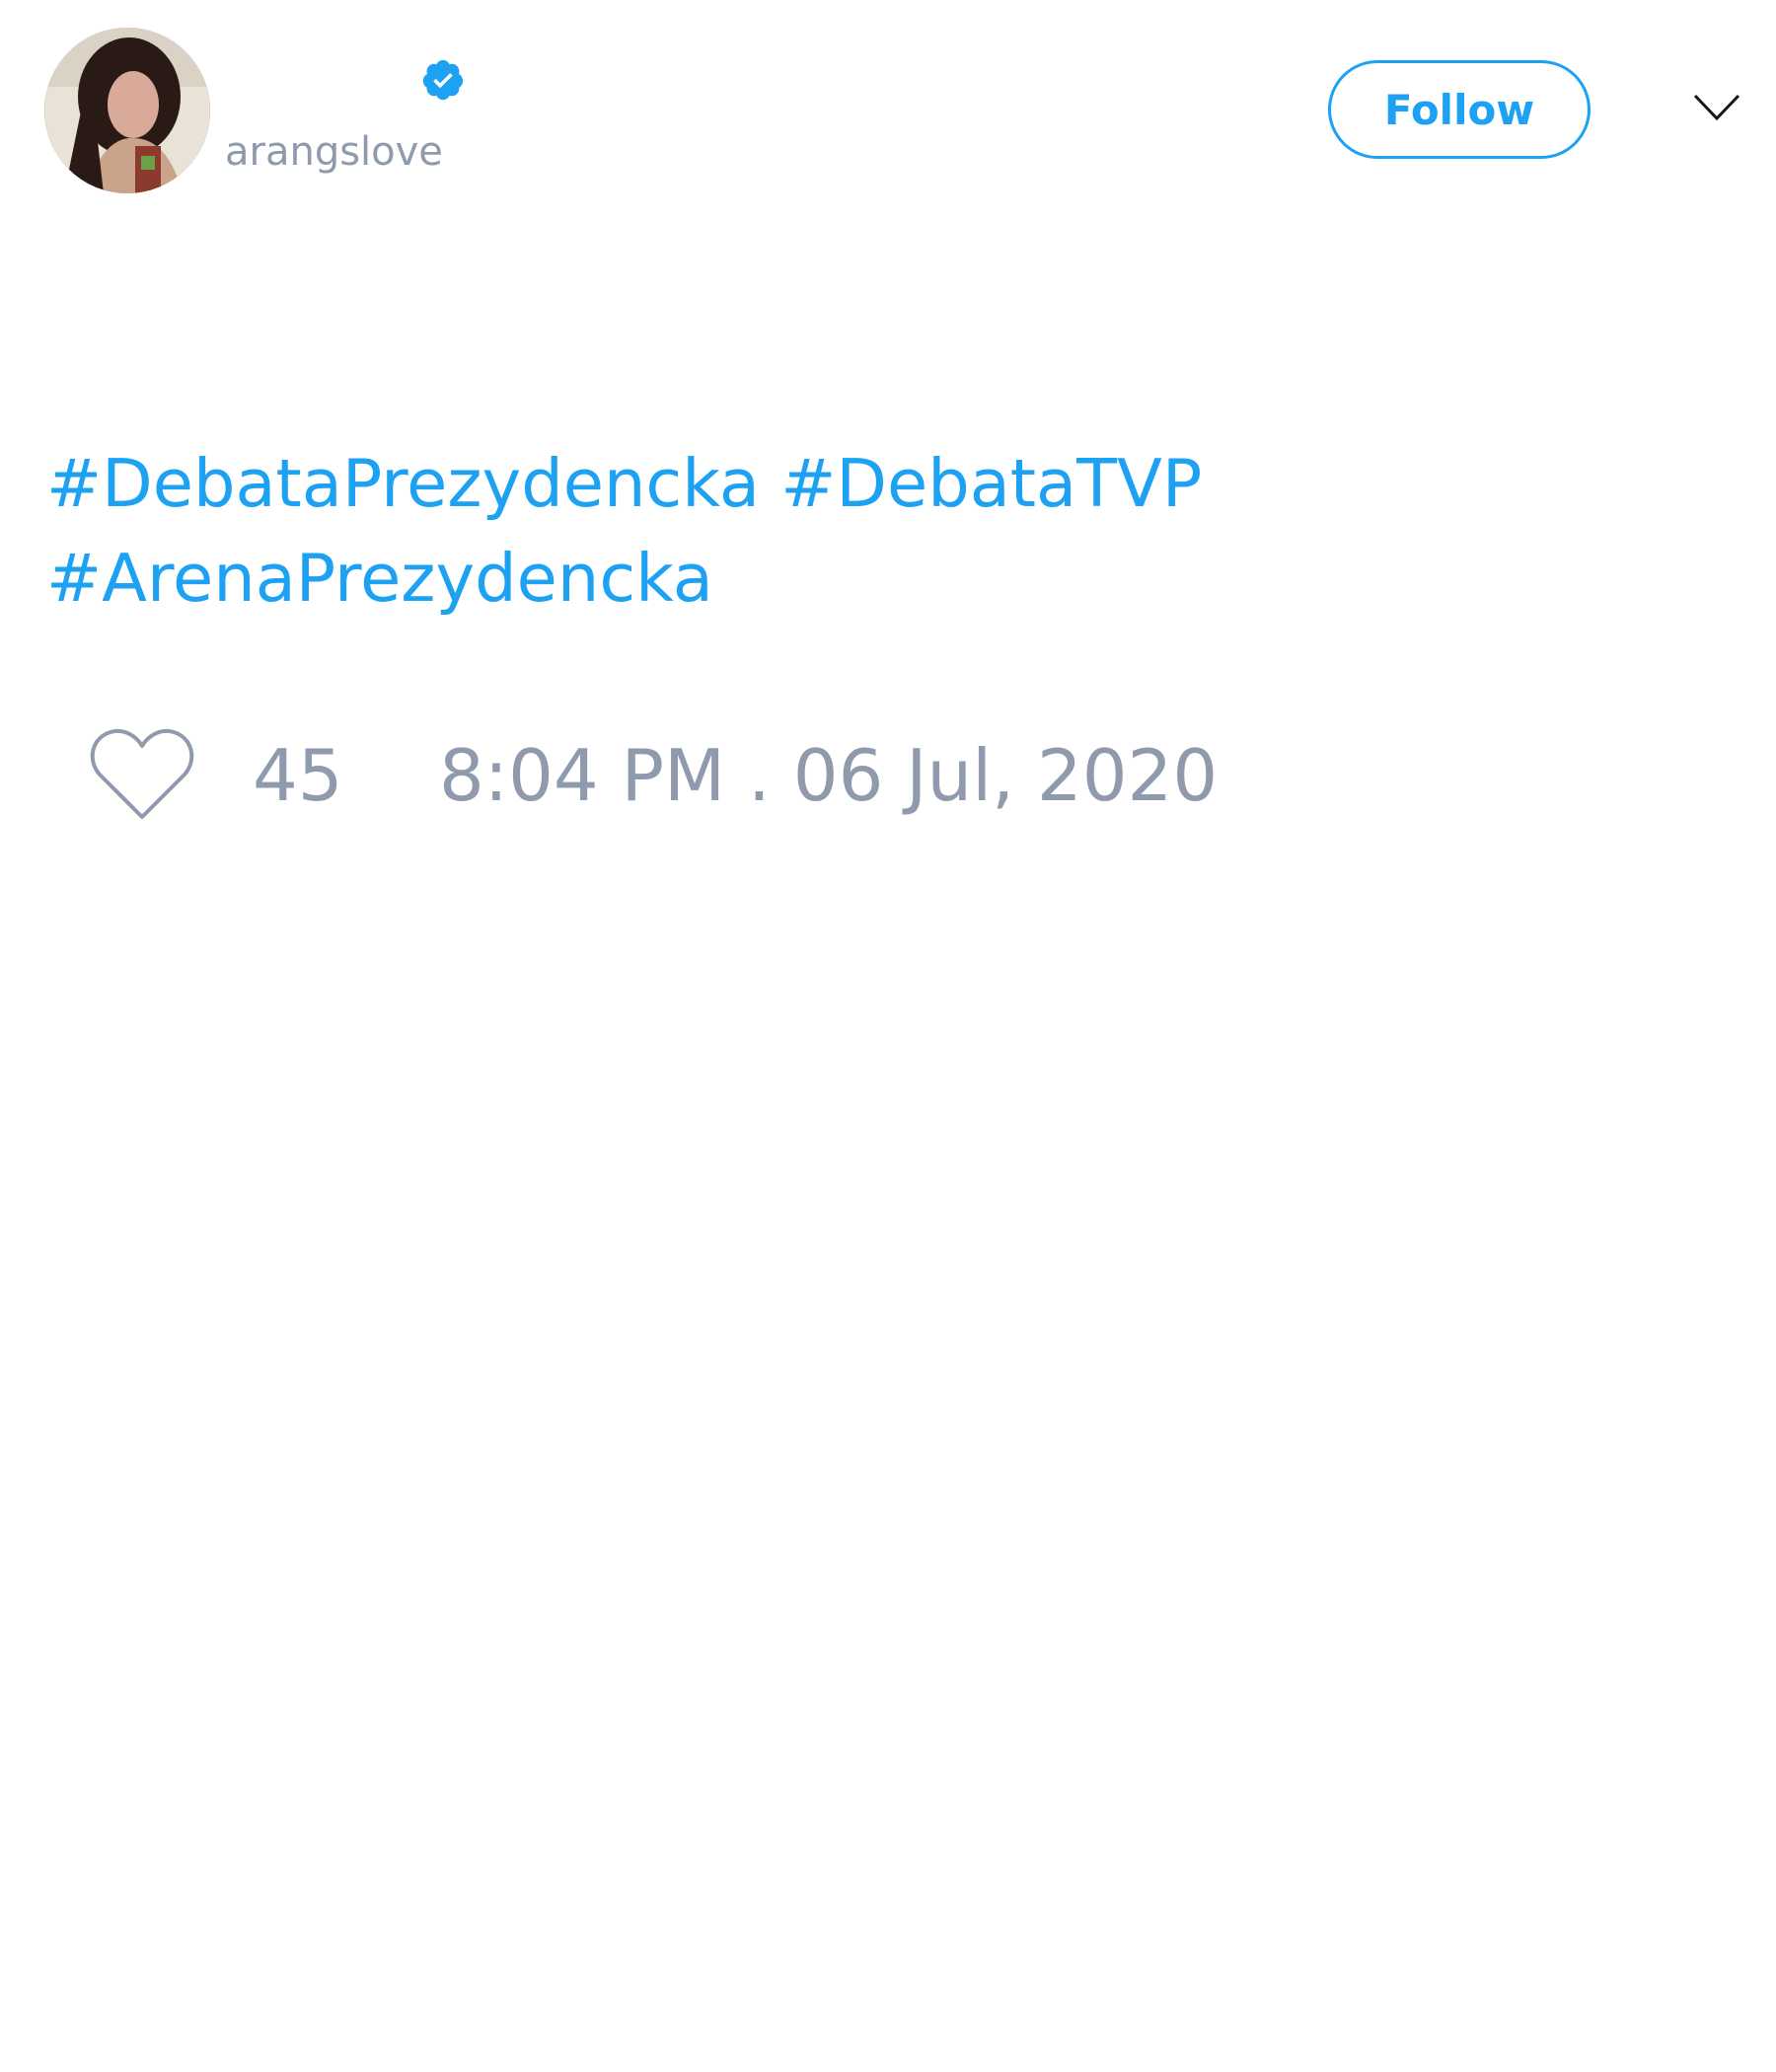  Describe the element at coordinates (298, 776) in the screenshot. I see `like-count: 45` at that location.